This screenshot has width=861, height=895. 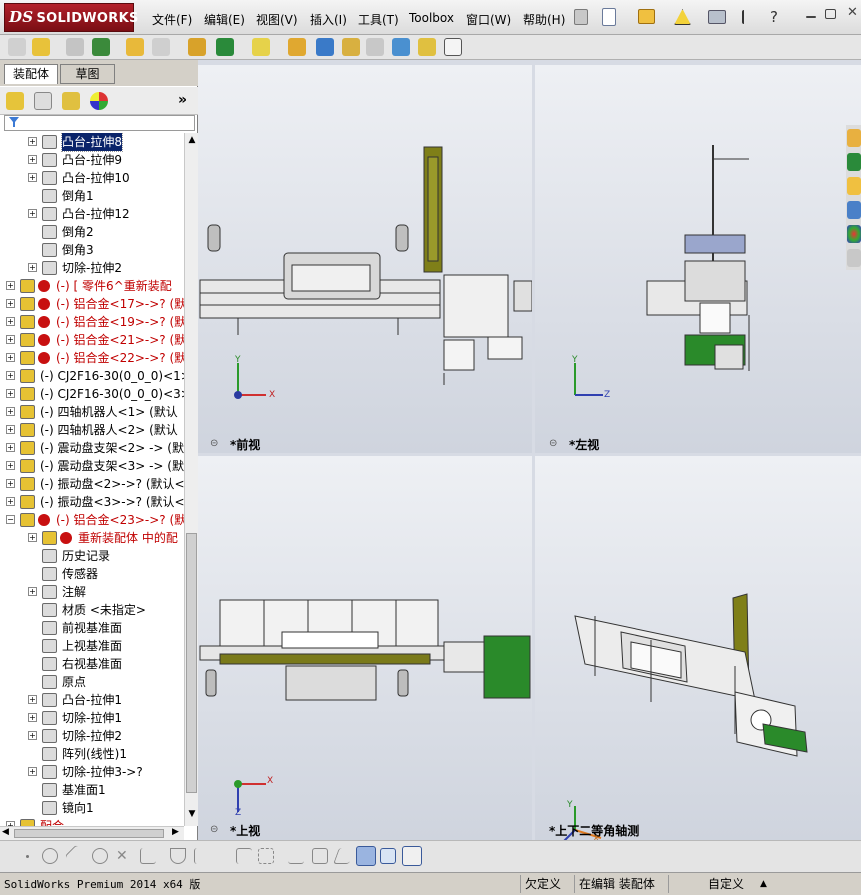 What do you see at coordinates (277, 19) in the screenshot?
I see `menu-view: 视图(V)` at bounding box center [277, 19].